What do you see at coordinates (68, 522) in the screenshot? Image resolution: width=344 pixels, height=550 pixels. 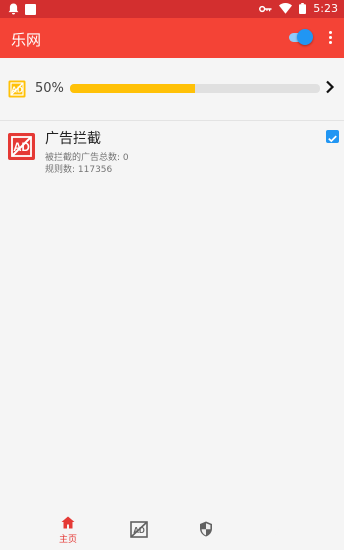 I see `home-icon` at bounding box center [68, 522].